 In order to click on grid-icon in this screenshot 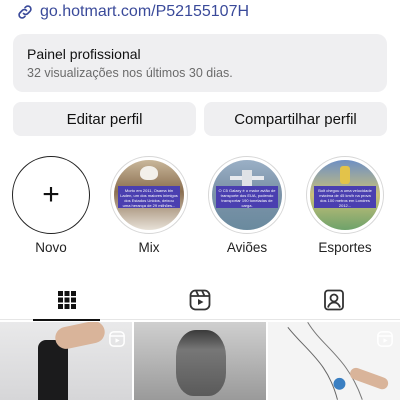, I will do `click(66, 300)`.